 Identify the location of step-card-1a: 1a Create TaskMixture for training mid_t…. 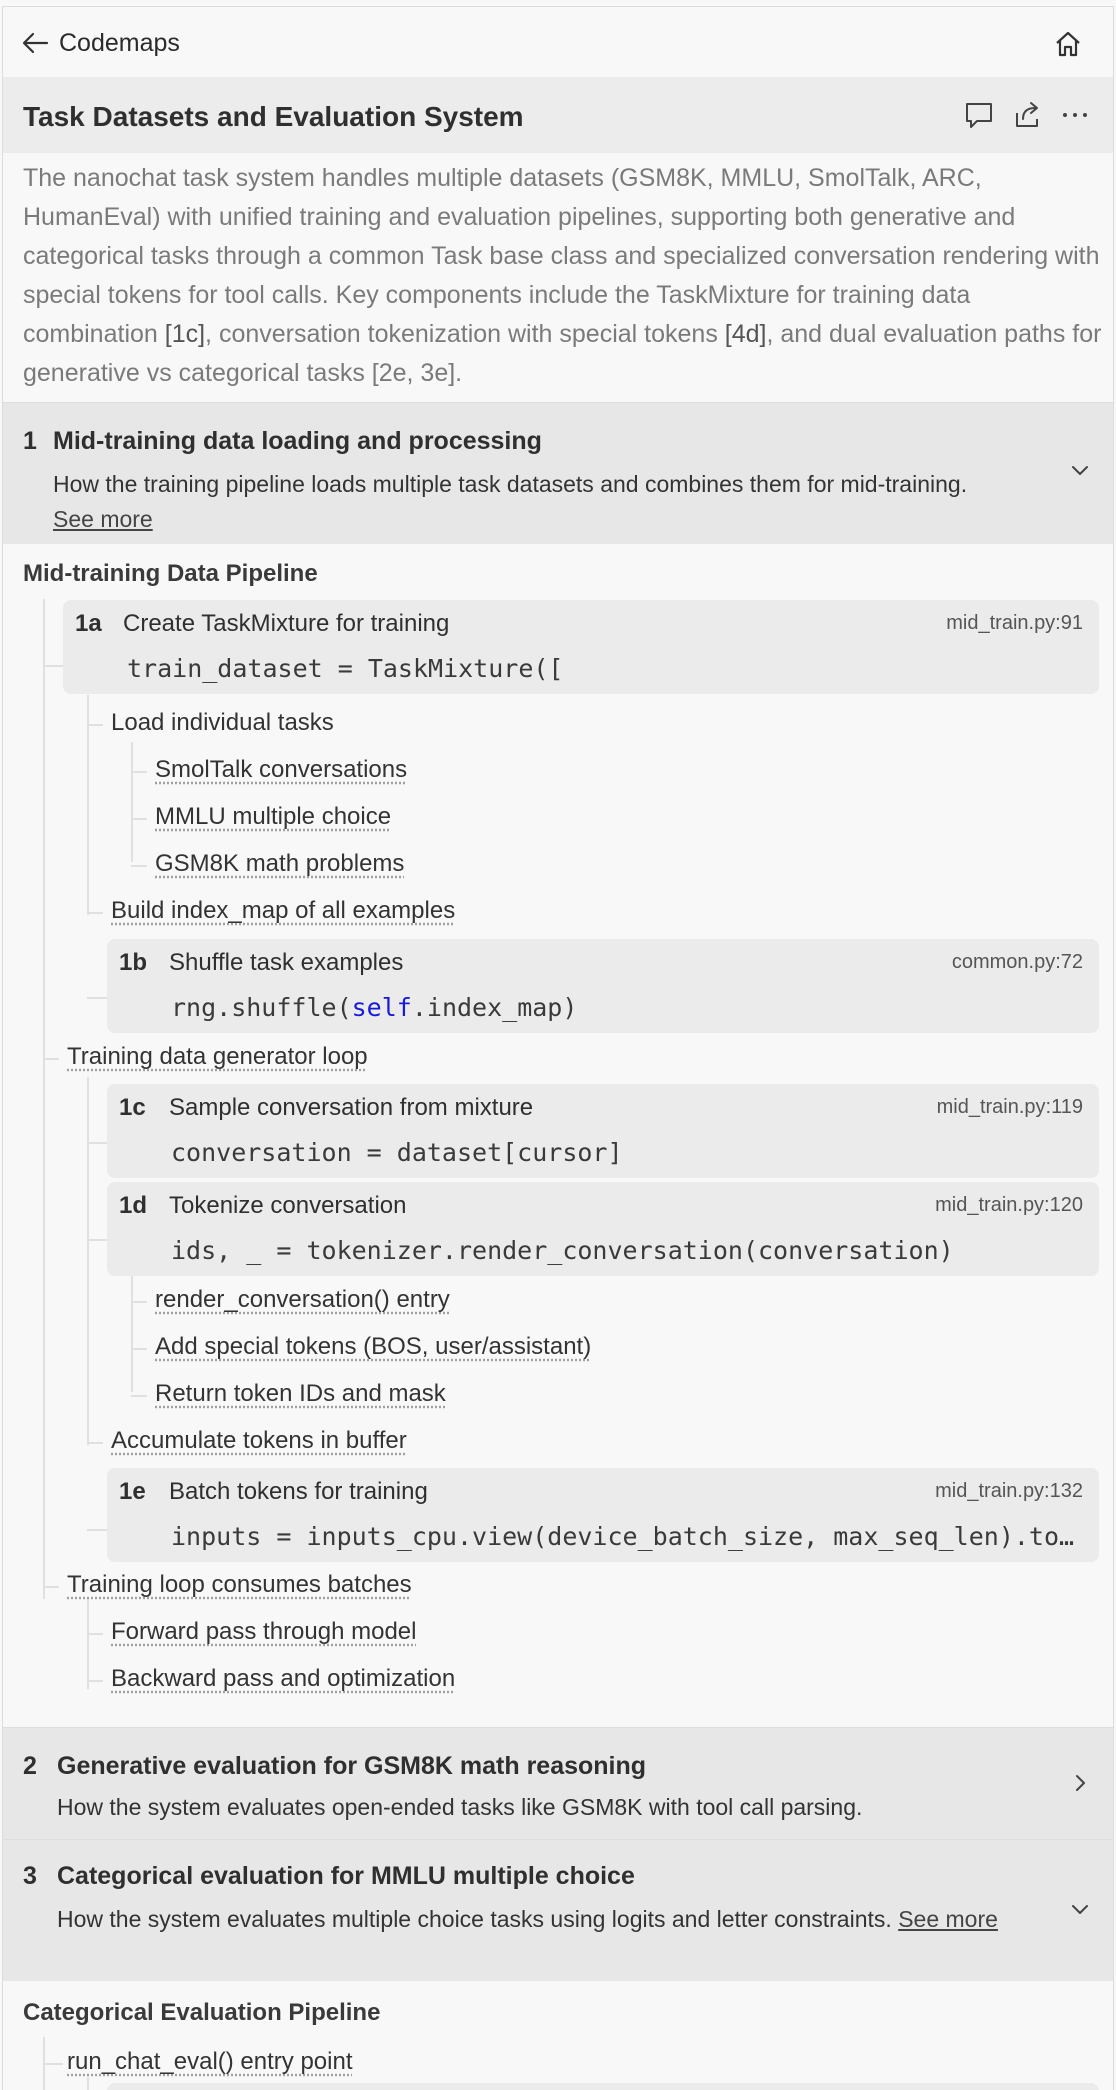
(581, 647).